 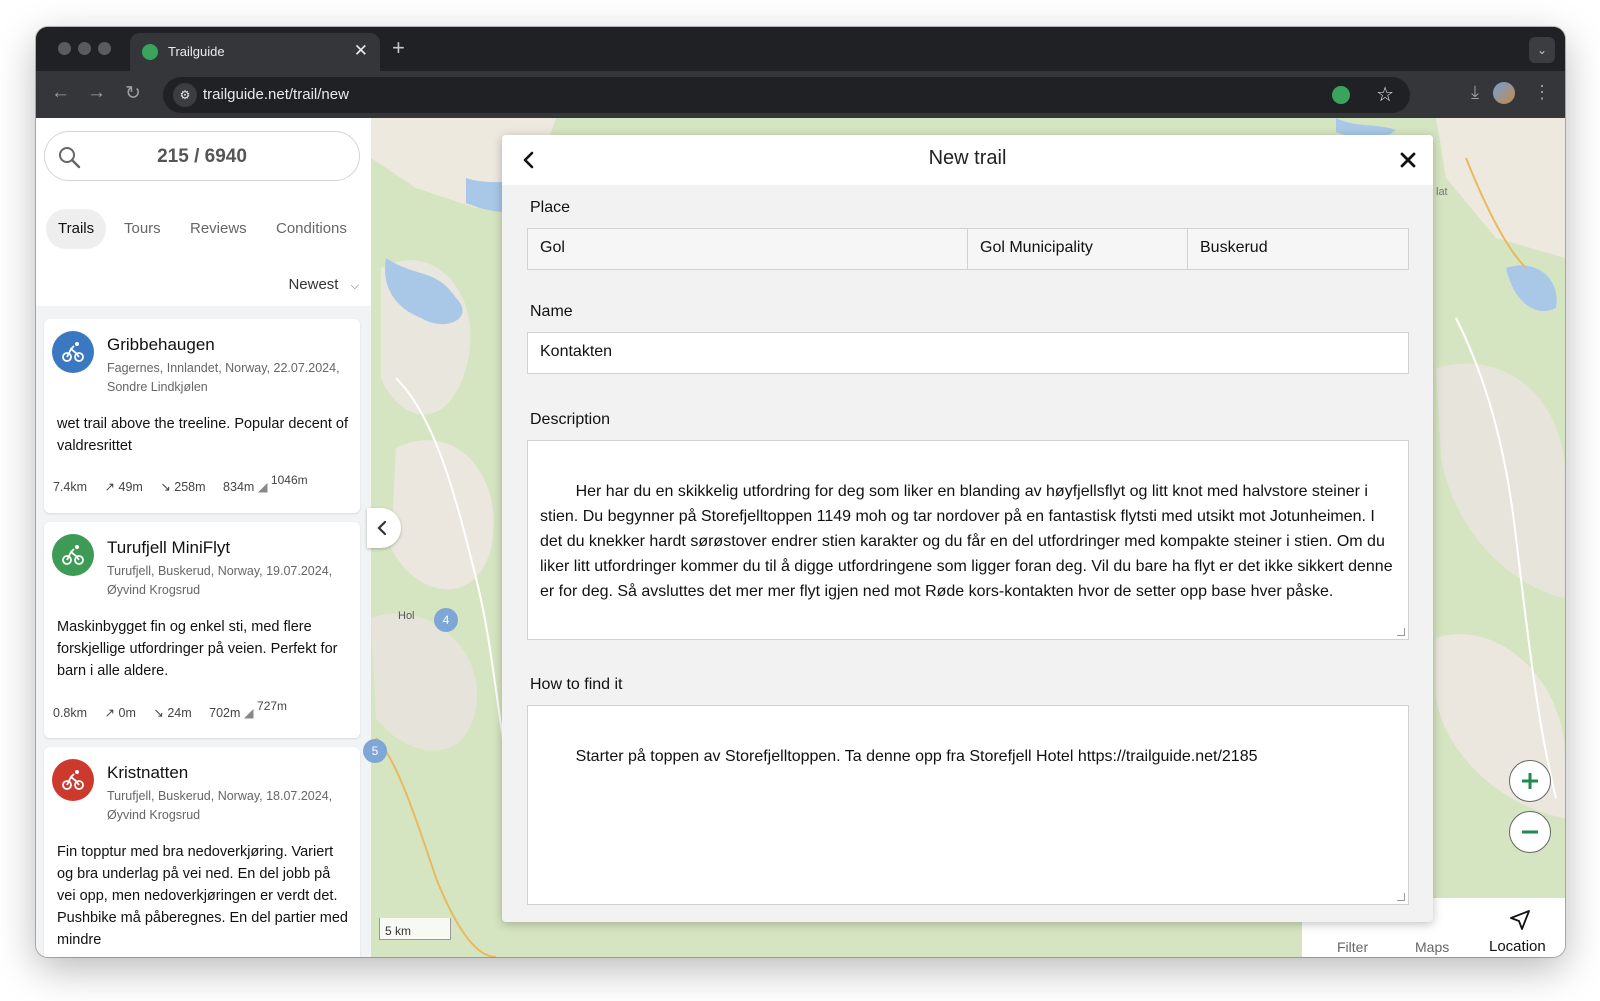 What do you see at coordinates (748, 249) in the screenshot?
I see `place-city: Gol` at bounding box center [748, 249].